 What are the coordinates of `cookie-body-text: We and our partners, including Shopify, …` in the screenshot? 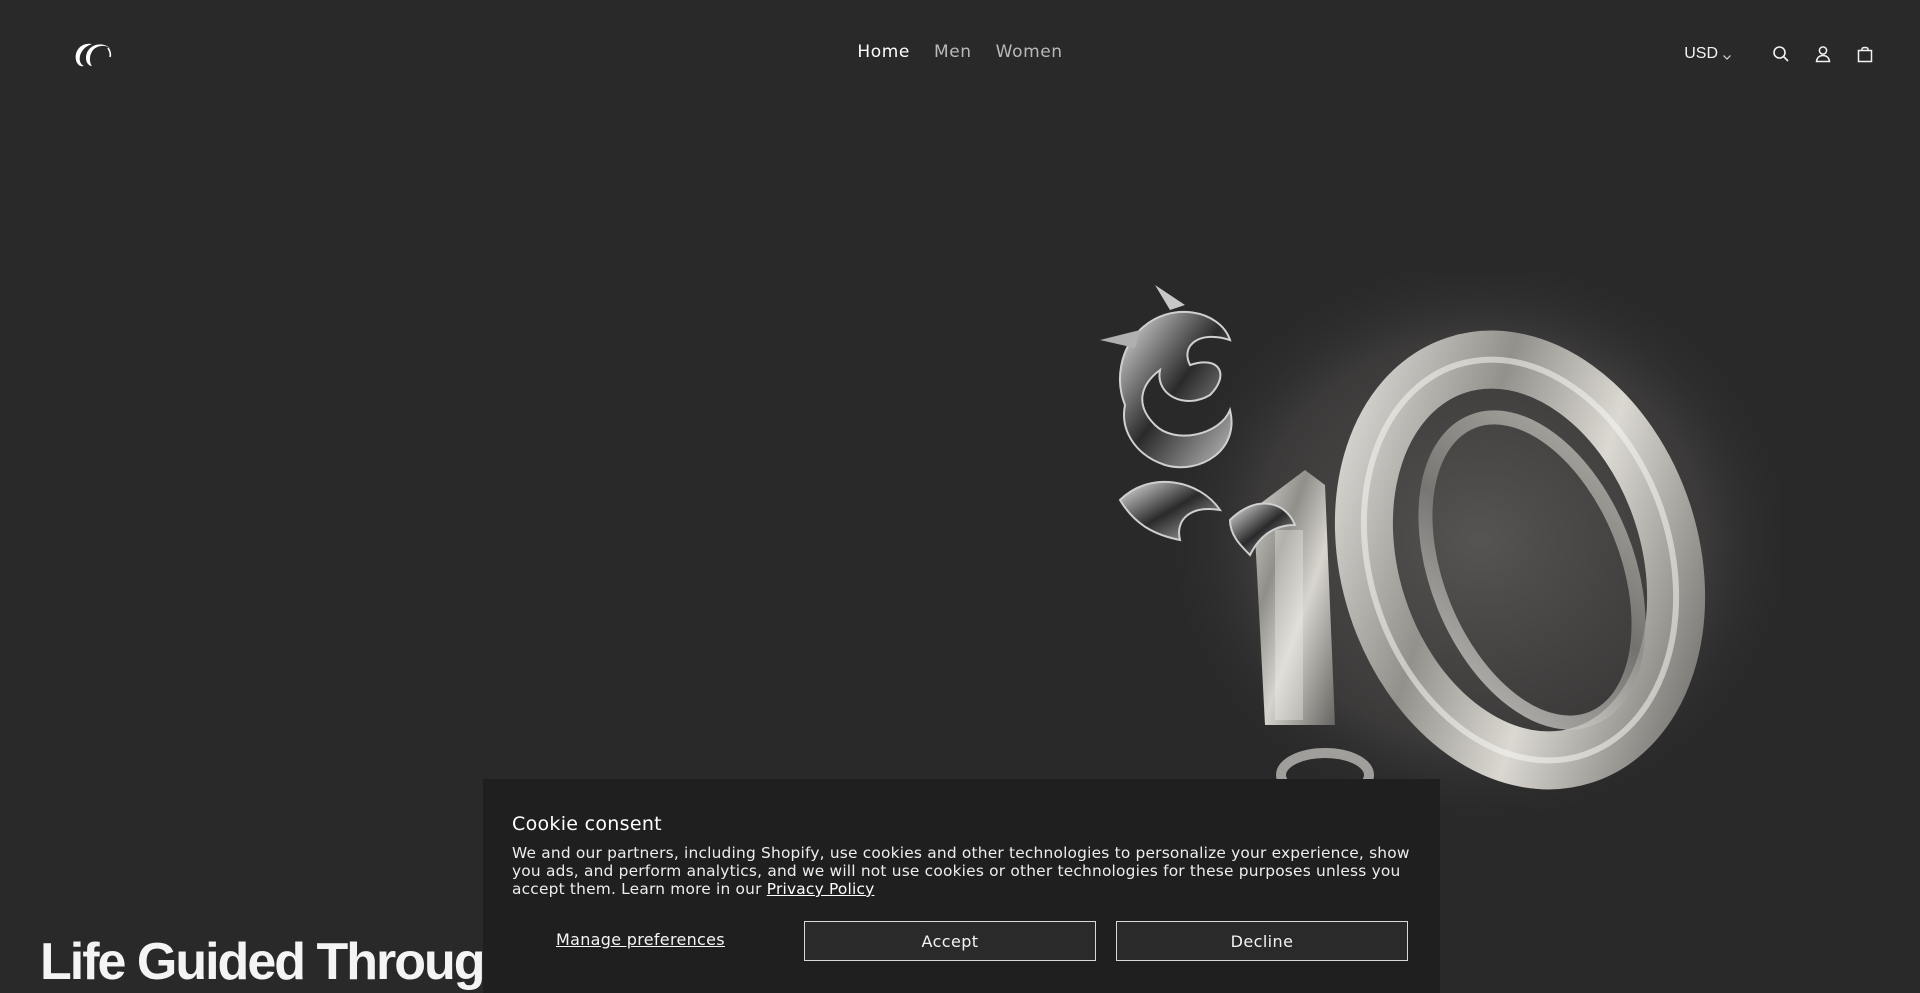 It's located at (961, 871).